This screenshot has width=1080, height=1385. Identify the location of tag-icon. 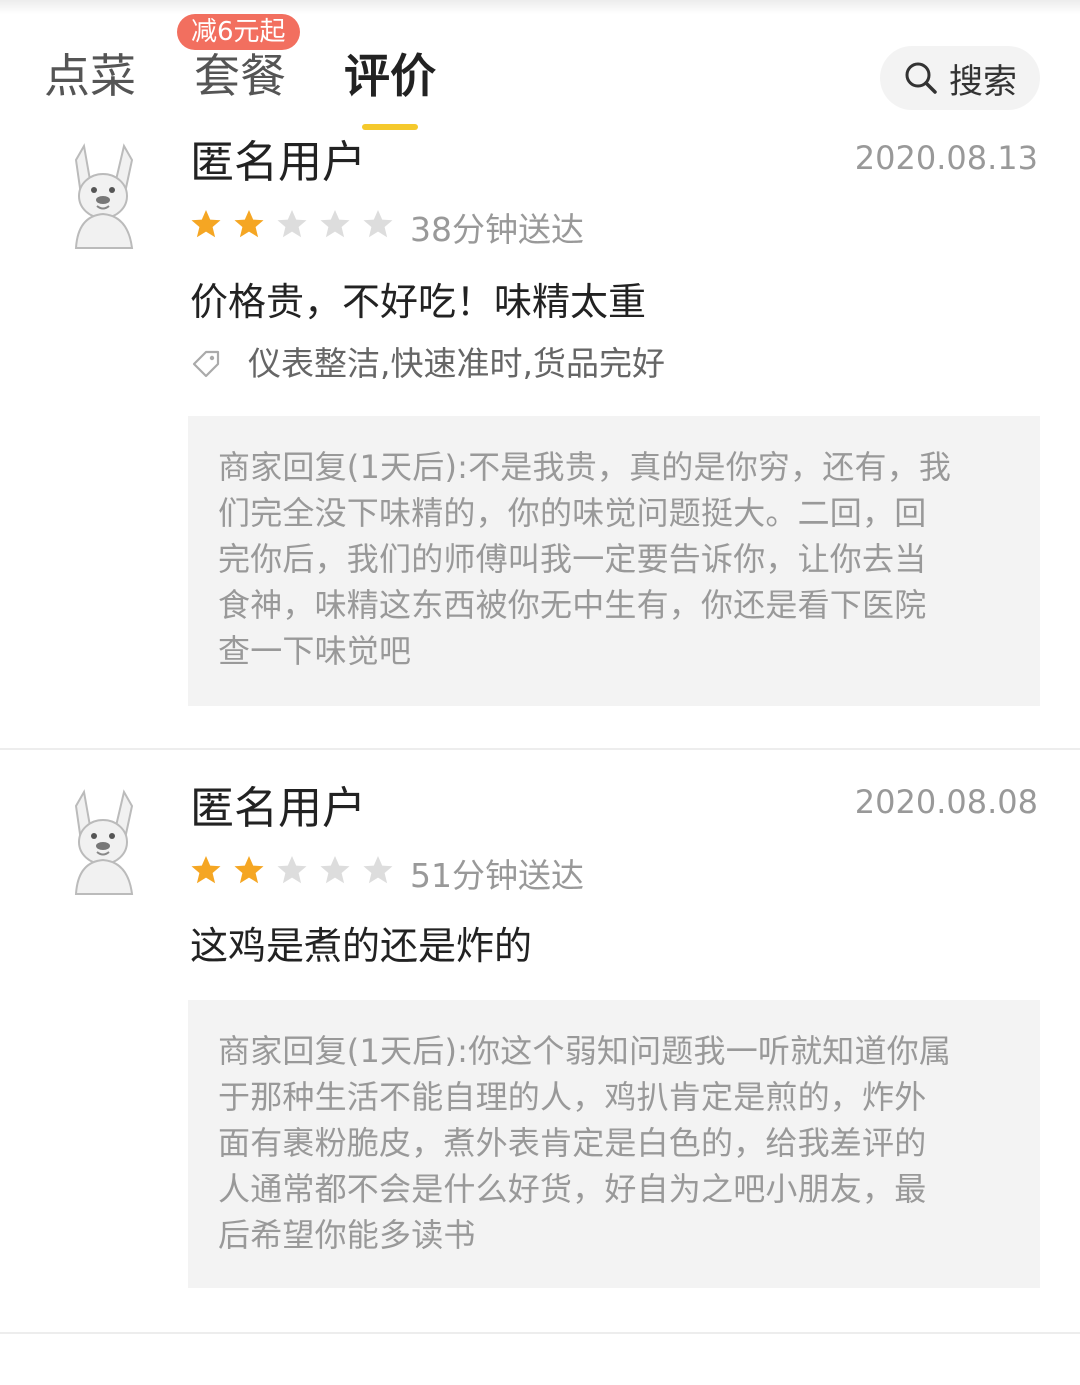
(206, 364).